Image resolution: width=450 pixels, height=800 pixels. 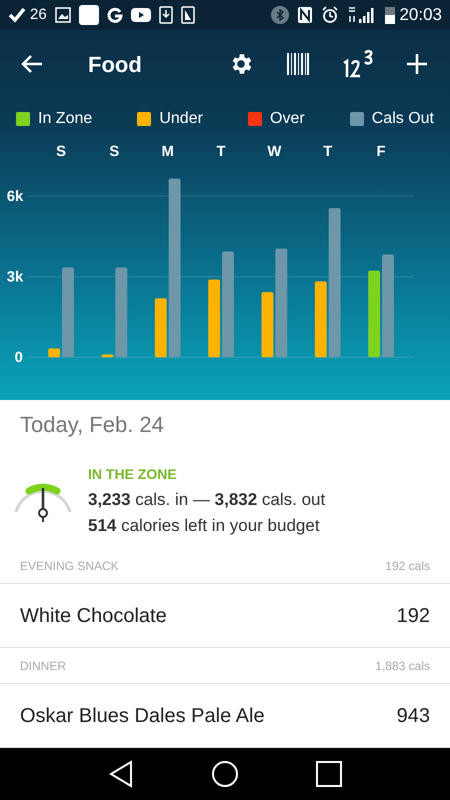 I want to click on food-calories: 943, so click(x=413, y=716).